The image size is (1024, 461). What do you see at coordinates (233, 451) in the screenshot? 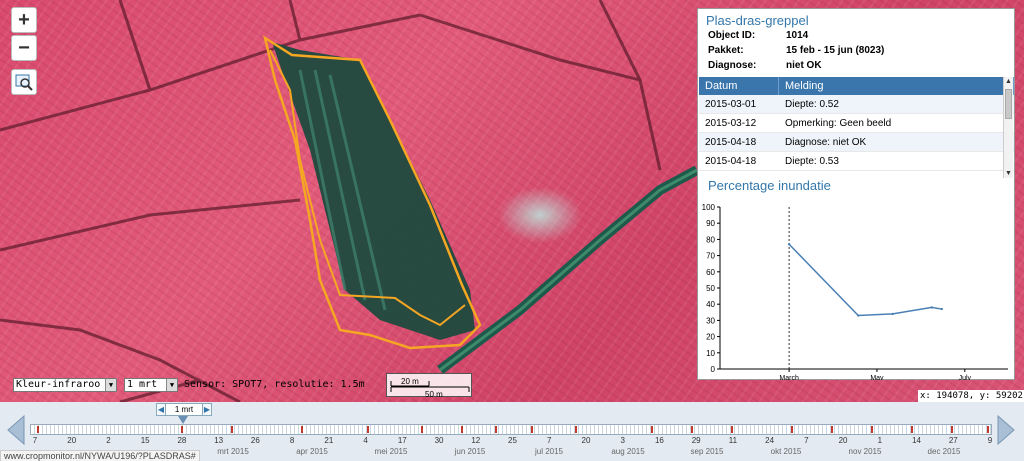
I see `timeline-month-label: mrt 2015` at bounding box center [233, 451].